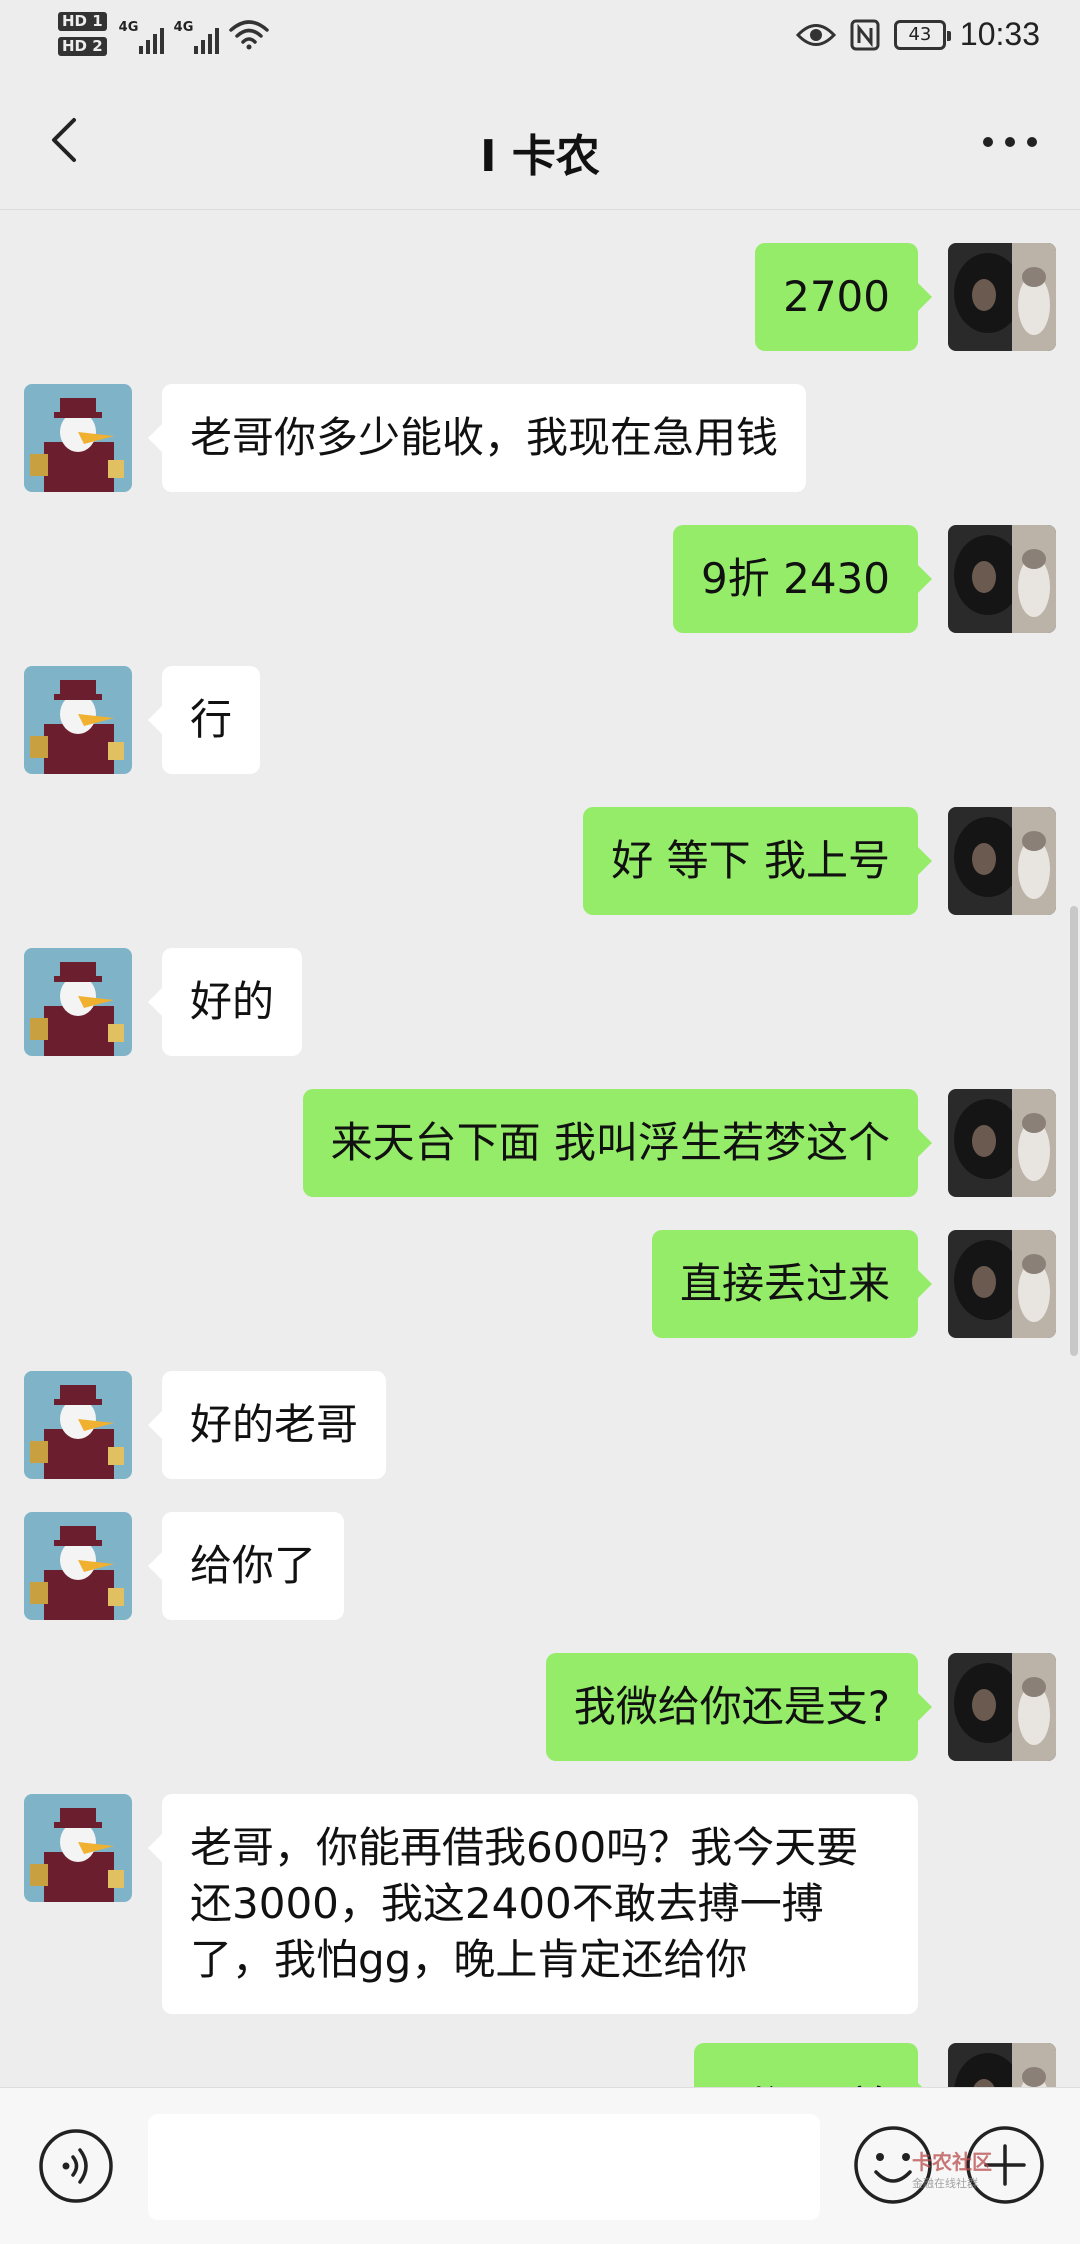  I want to click on more-options-button, so click(1010, 142).